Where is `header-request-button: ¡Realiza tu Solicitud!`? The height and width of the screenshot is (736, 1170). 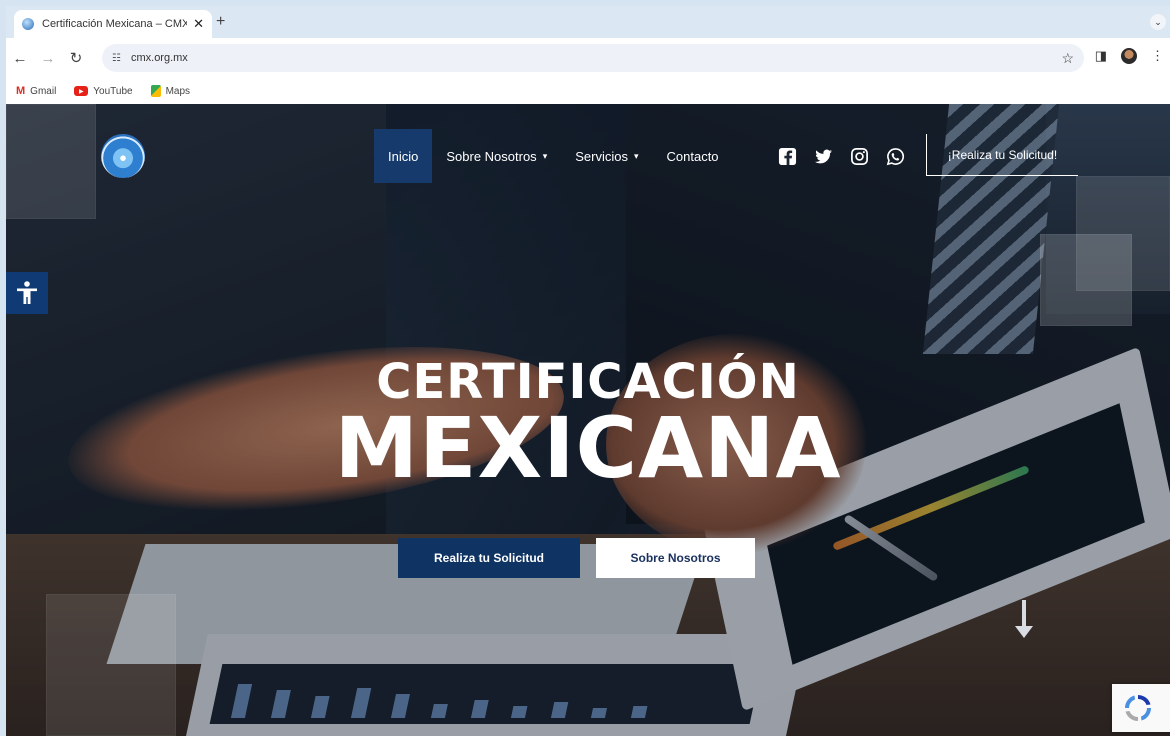 header-request-button: ¡Realiza tu Solicitud! is located at coordinates (1002, 155).